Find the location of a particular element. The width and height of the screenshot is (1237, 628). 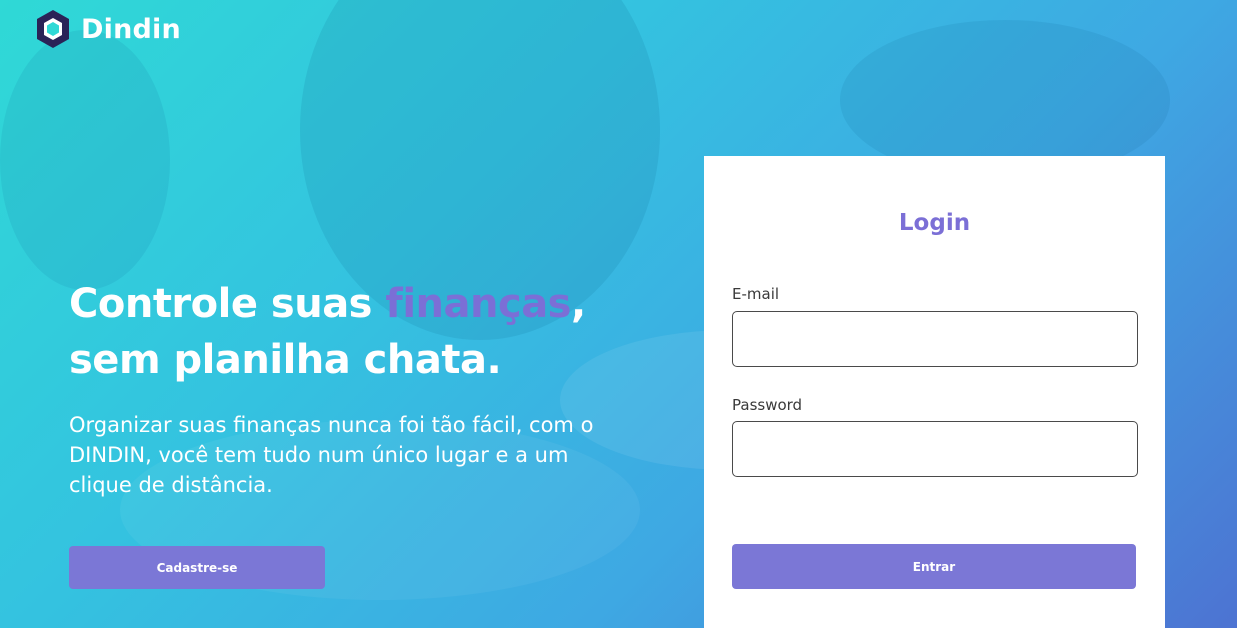

headline-comma: , is located at coordinates (578, 304).